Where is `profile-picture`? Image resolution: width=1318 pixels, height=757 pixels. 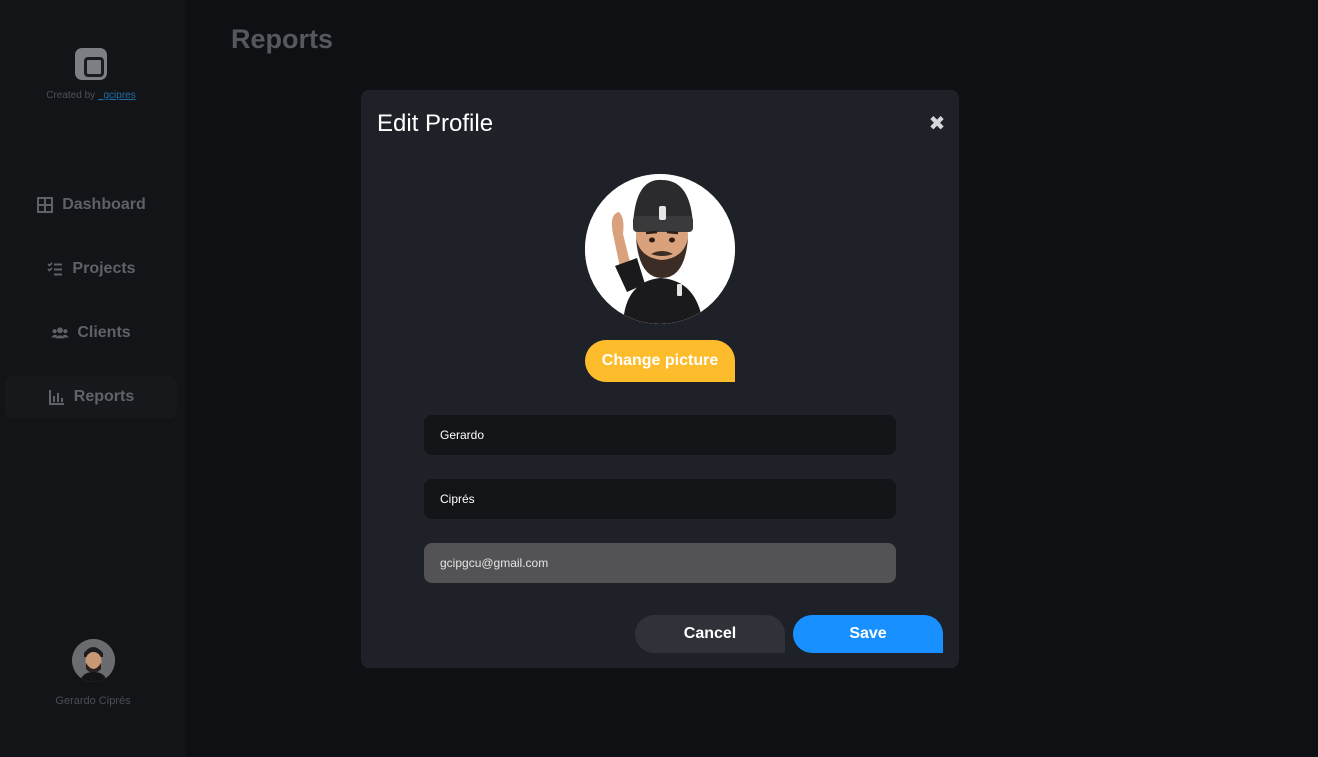 profile-picture is located at coordinates (660, 249).